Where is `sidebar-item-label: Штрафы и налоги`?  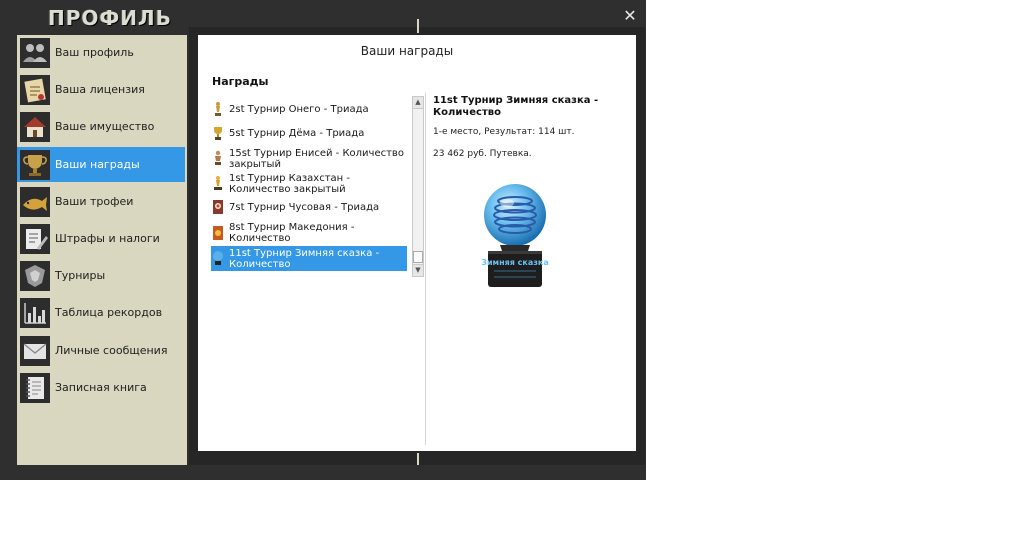
sidebar-item-label: Штрафы и налоги is located at coordinates (107, 238).